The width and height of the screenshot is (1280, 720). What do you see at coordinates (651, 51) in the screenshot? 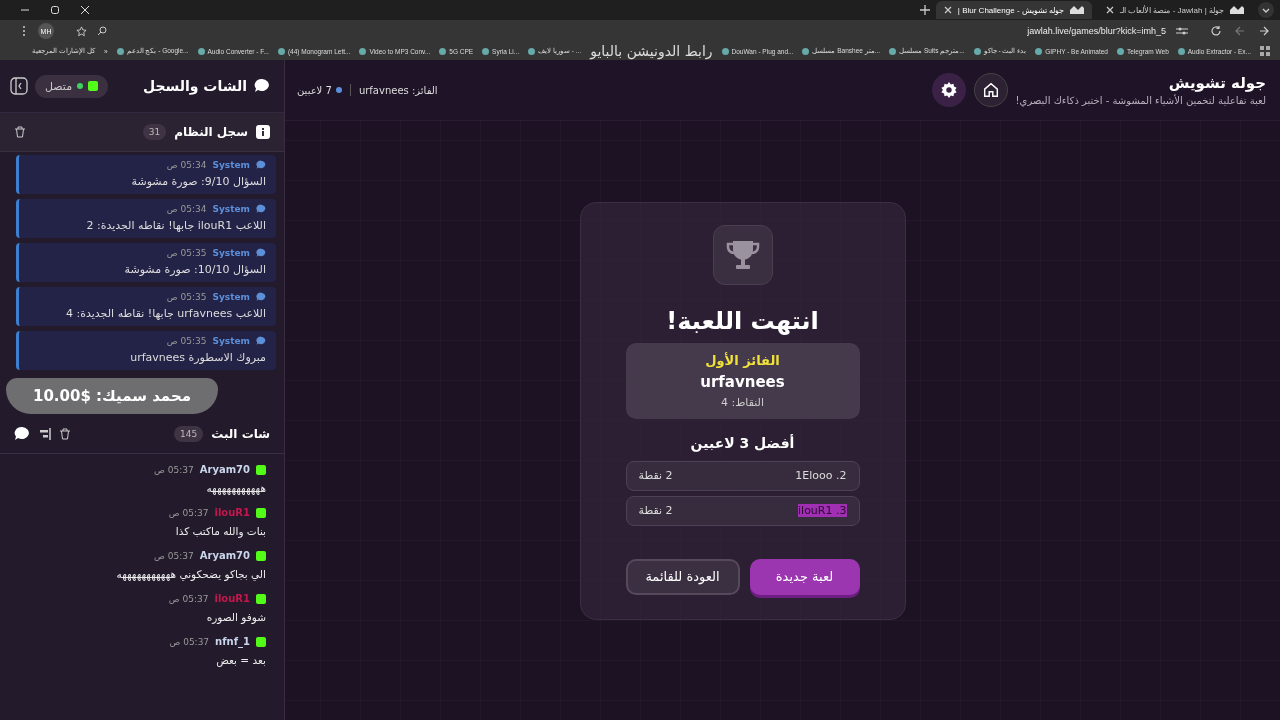
I see `stream-caption: رابط الدونيشن بالبايو` at bounding box center [651, 51].